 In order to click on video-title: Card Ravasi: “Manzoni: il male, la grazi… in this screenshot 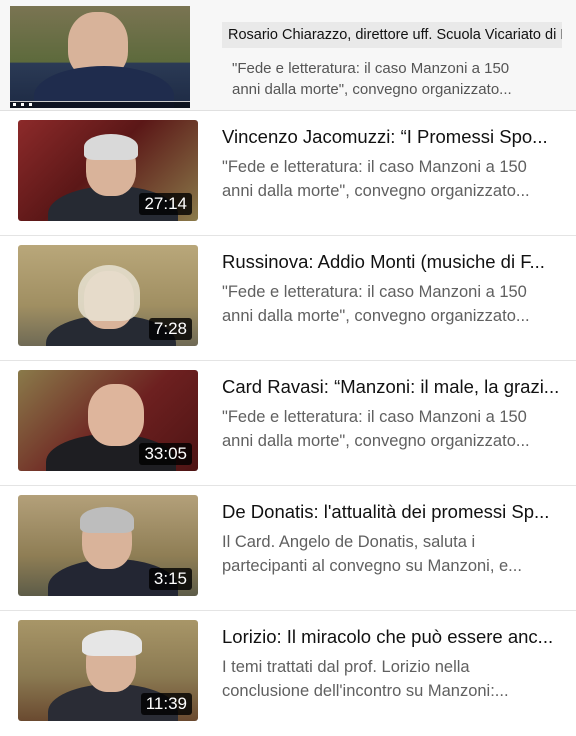, I will do `click(393, 387)`.